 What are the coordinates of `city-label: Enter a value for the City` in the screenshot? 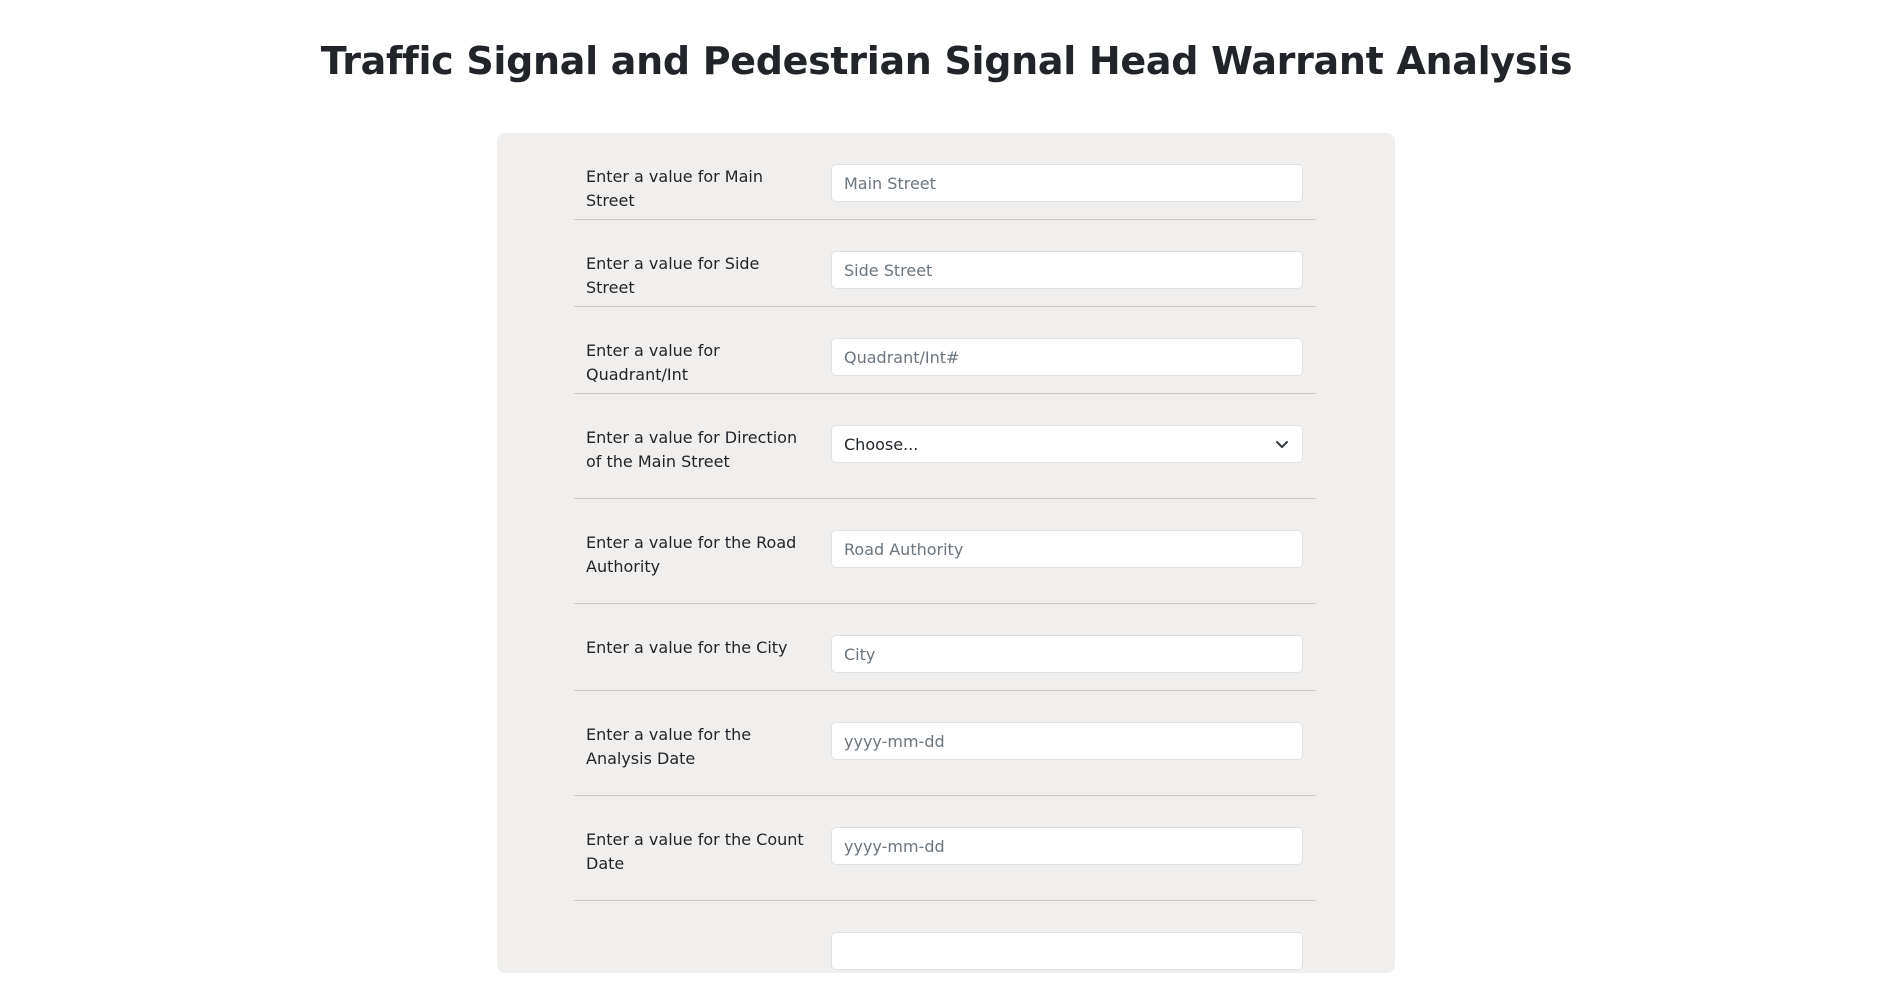 It's located at (687, 647).